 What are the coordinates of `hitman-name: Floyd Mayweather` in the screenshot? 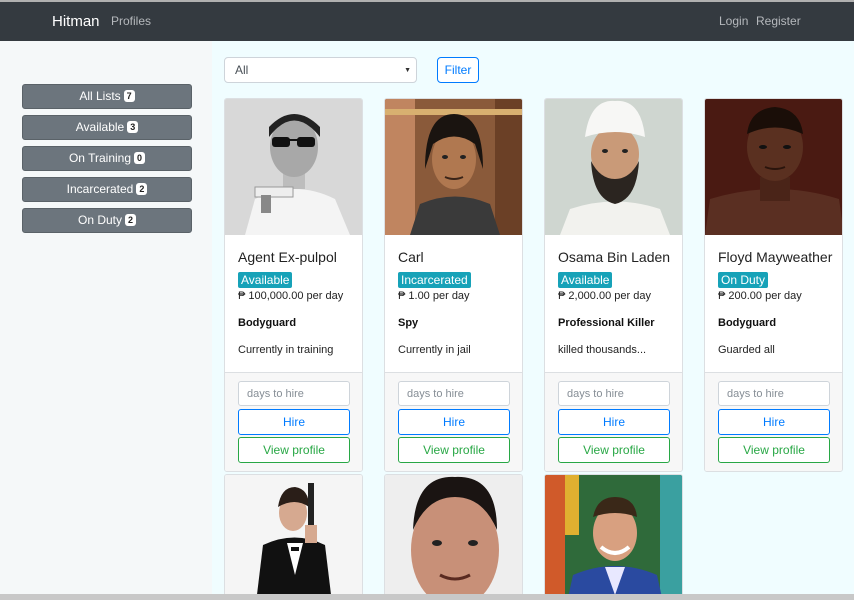 It's located at (775, 257).